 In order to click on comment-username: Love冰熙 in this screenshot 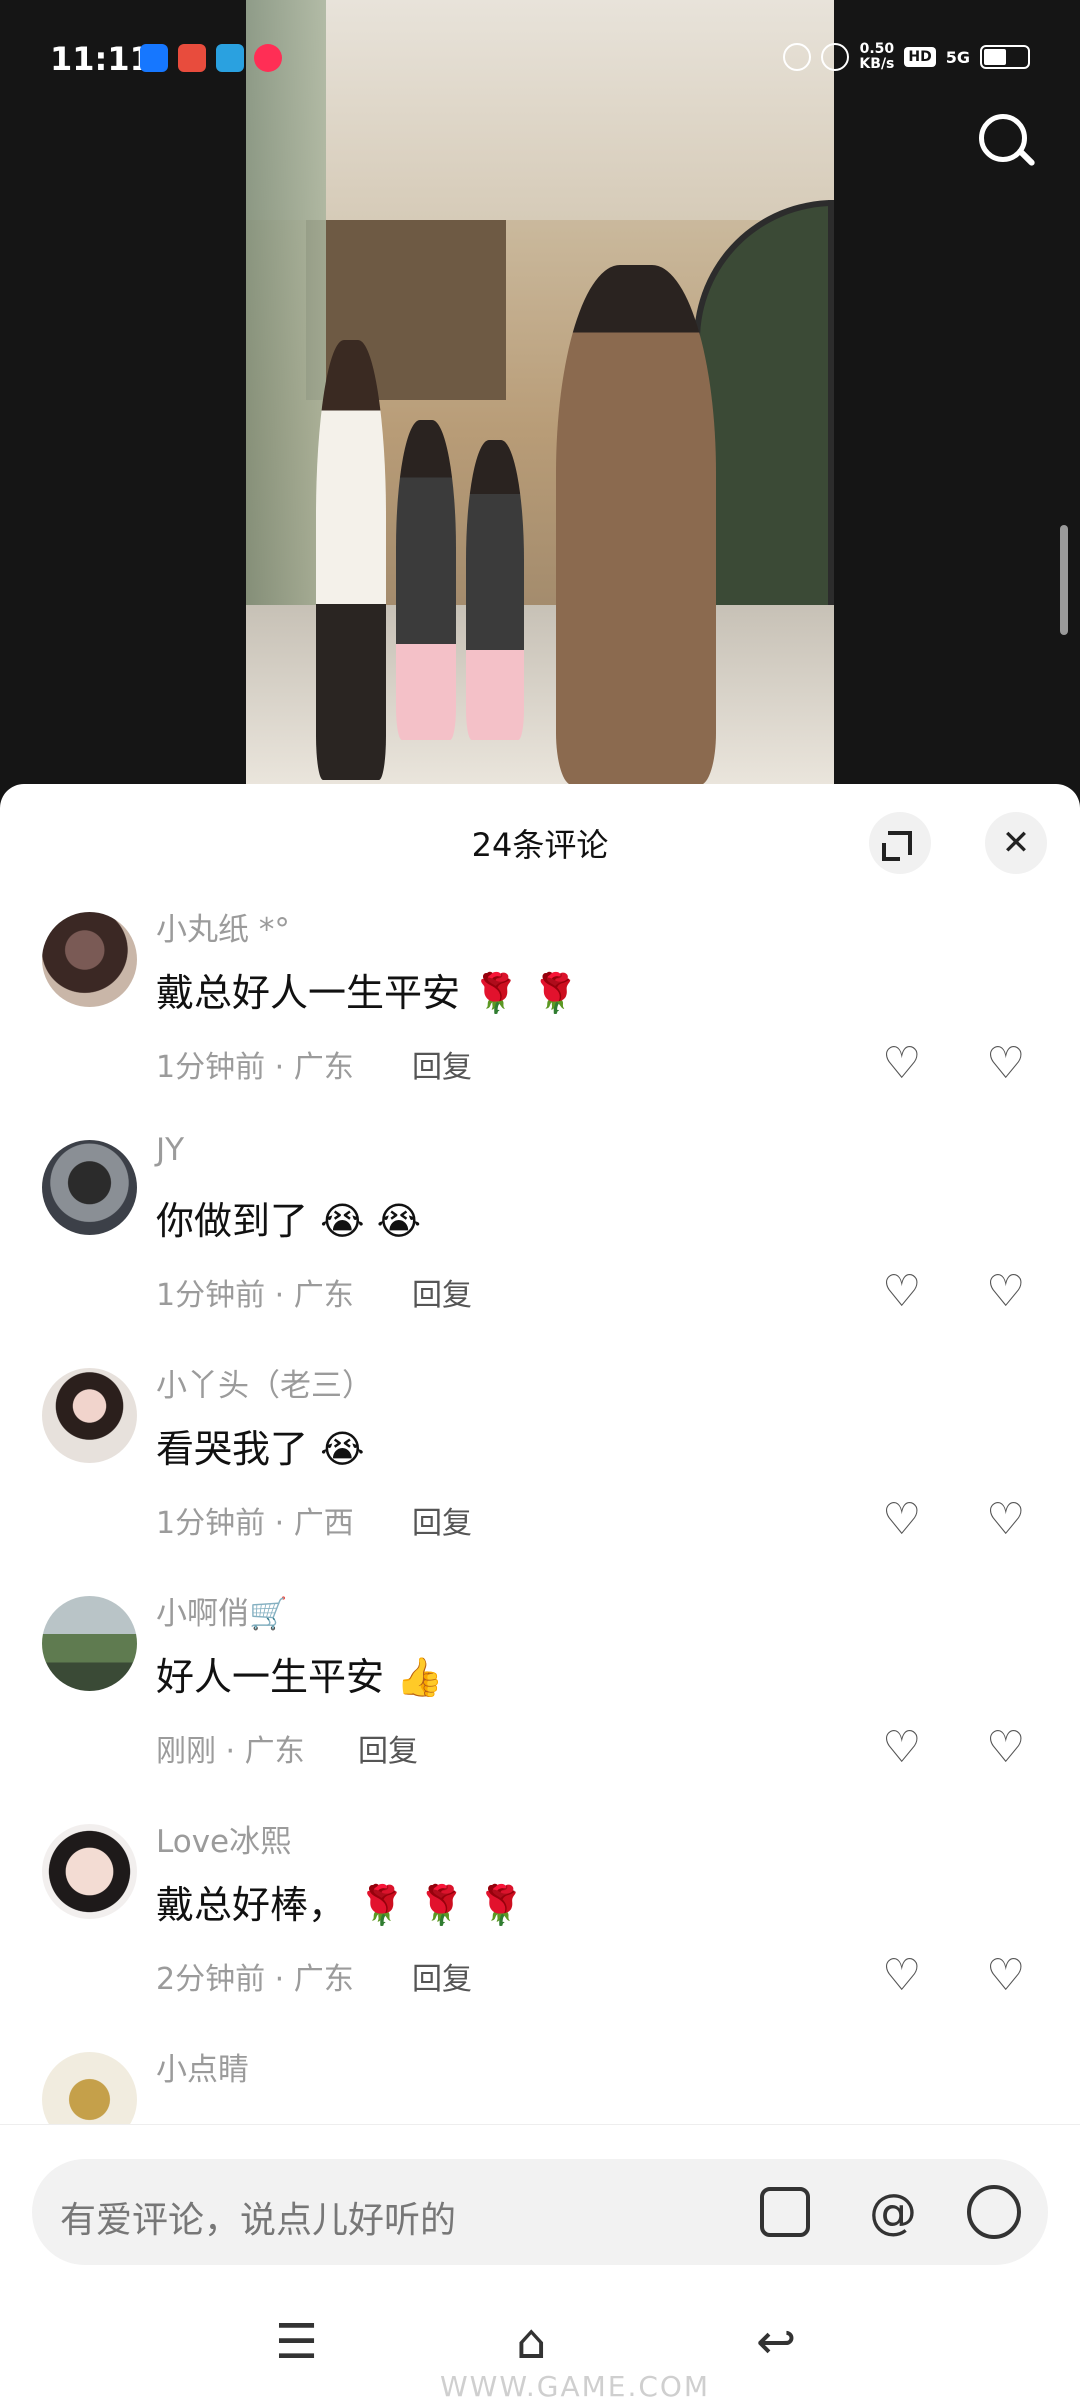, I will do `click(223, 1838)`.